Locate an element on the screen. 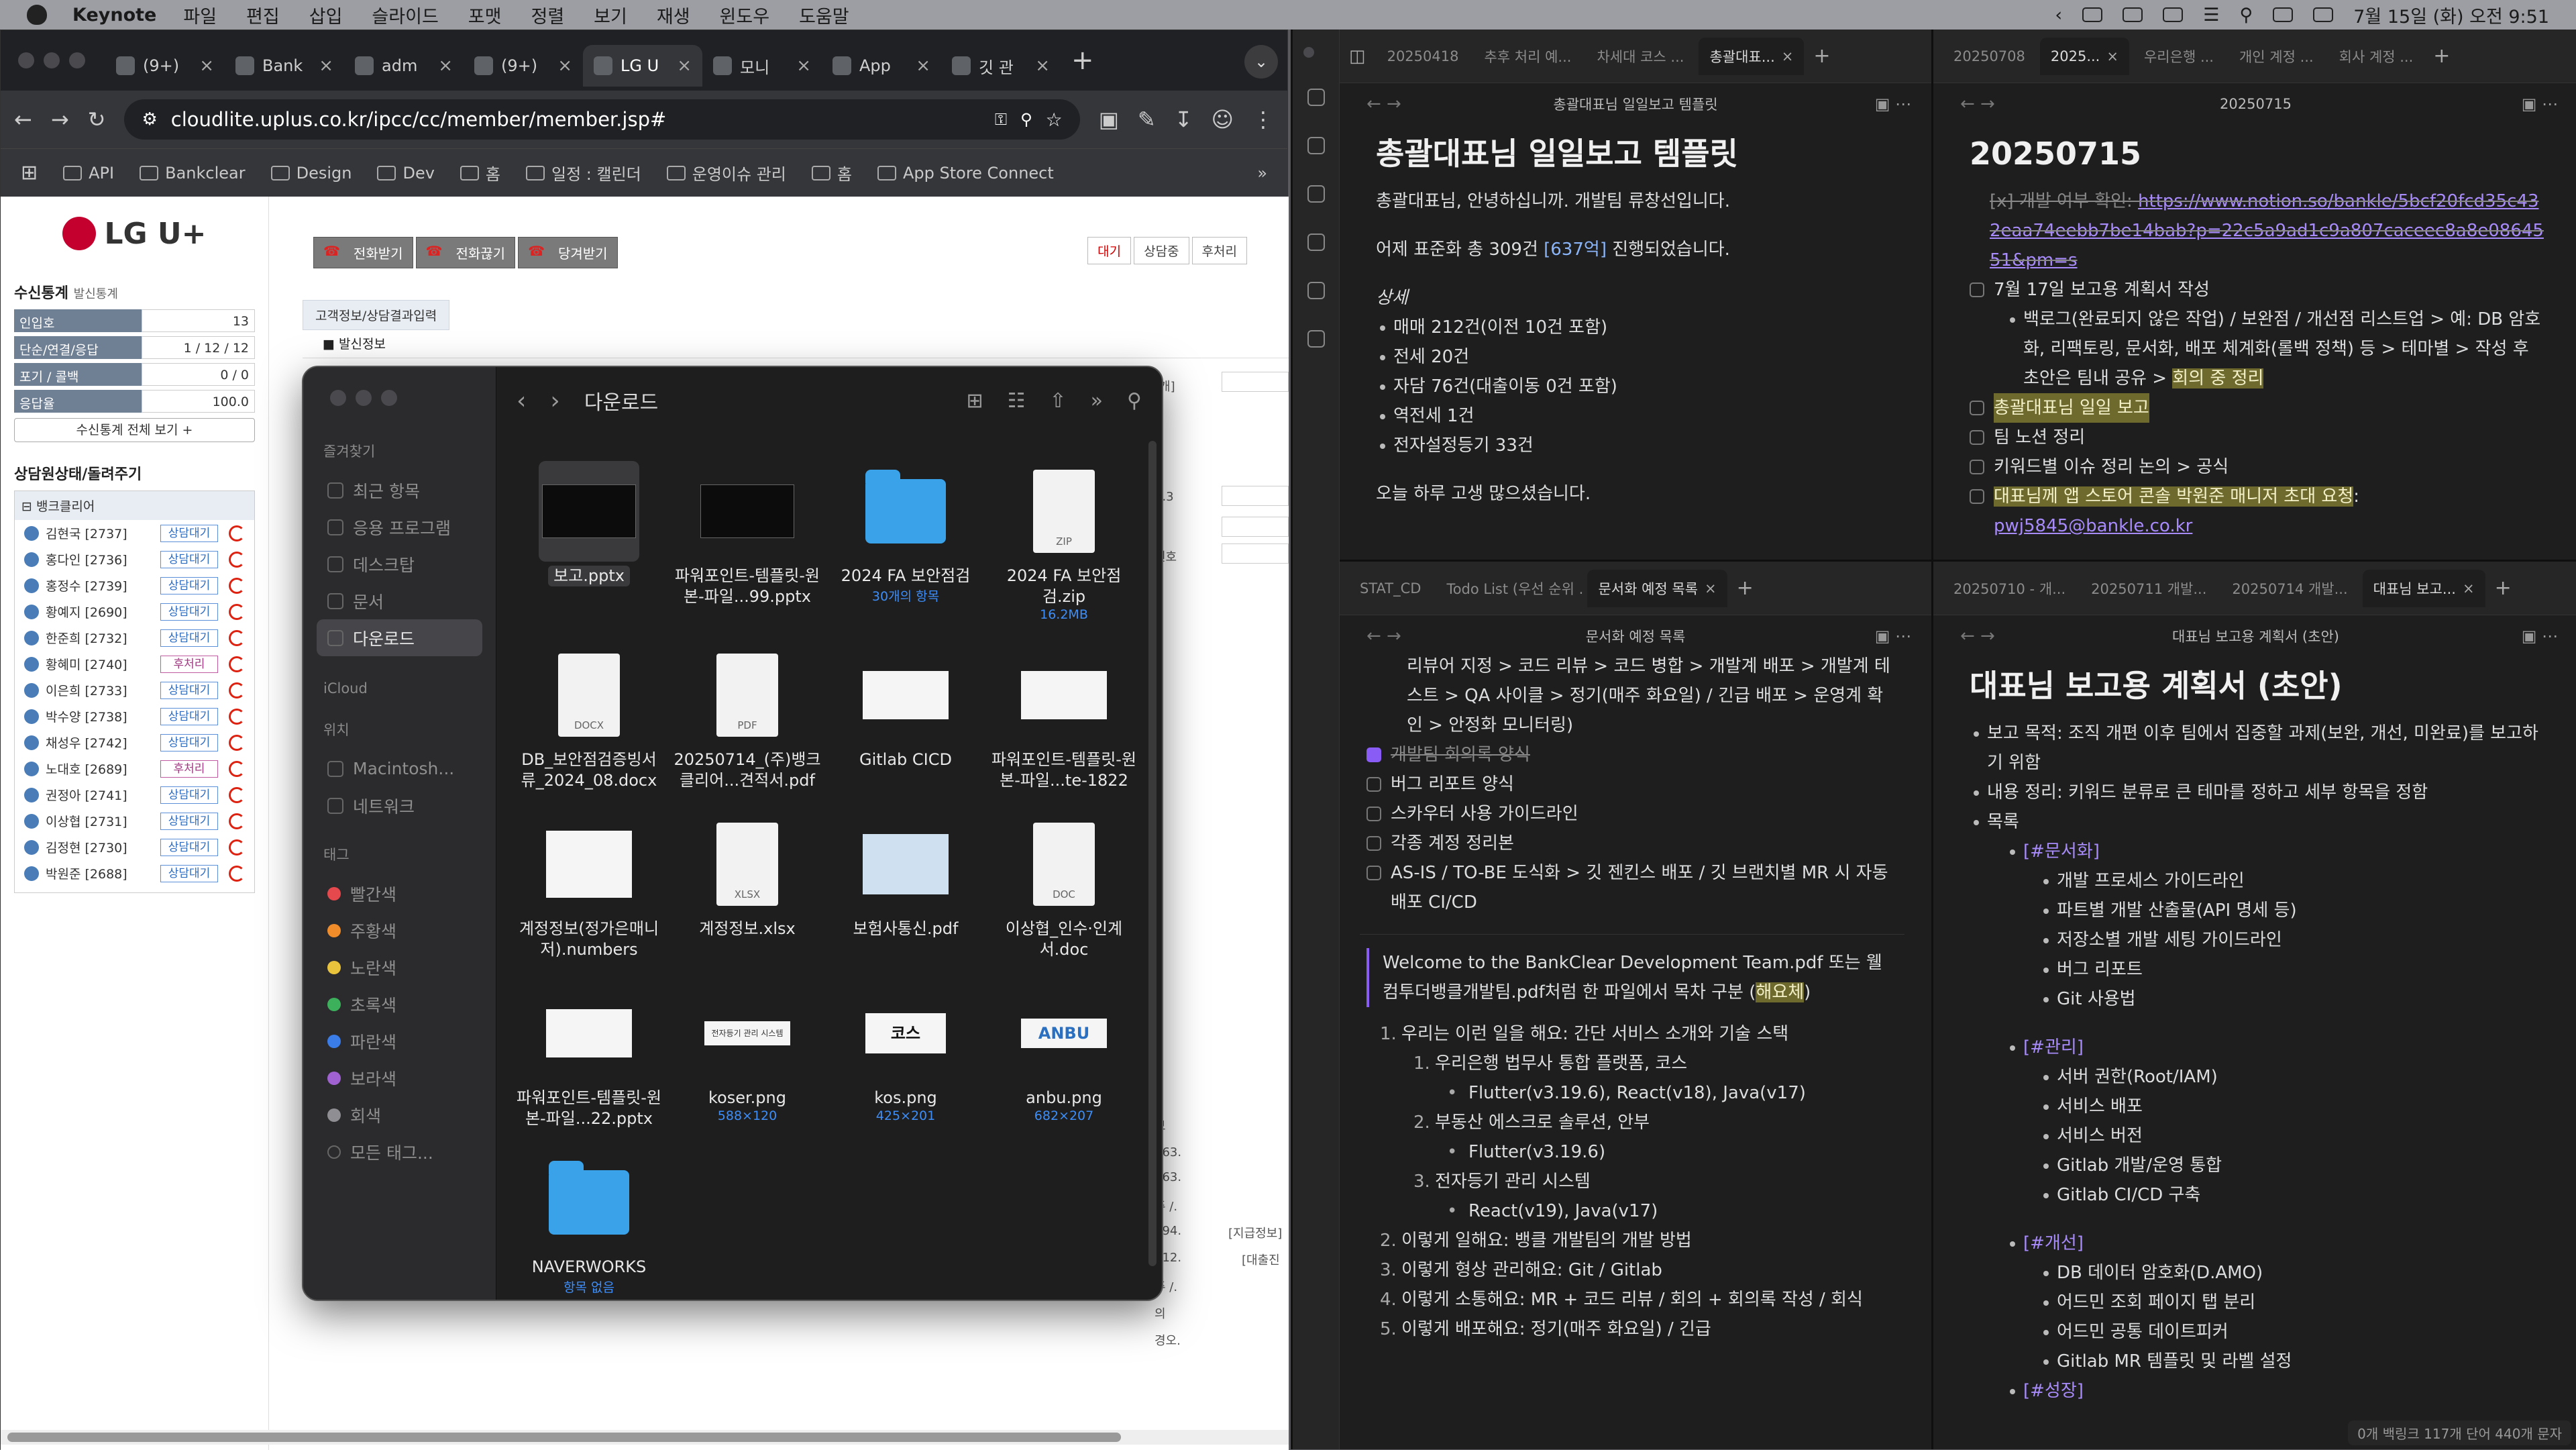 This screenshot has height=1450, width=2576. bookmark-app-store-connect: App Store Connect is located at coordinates (965, 173).